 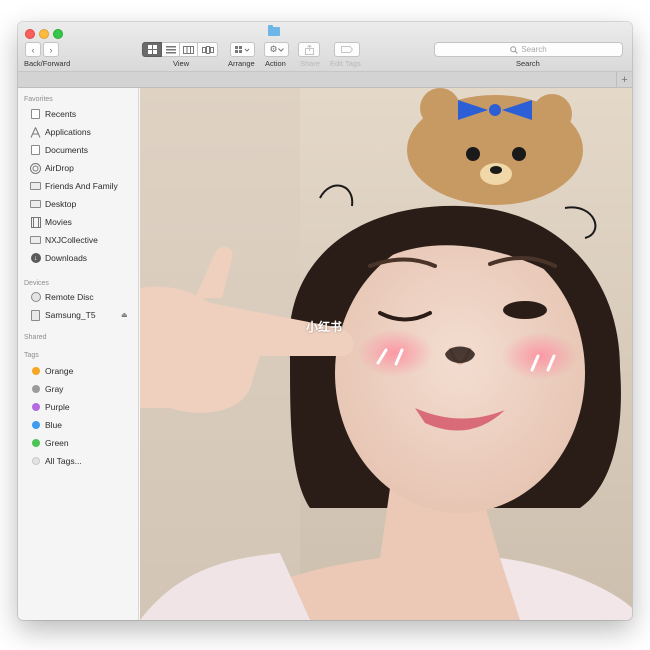 I want to click on forward-button: ›, so click(x=51, y=49).